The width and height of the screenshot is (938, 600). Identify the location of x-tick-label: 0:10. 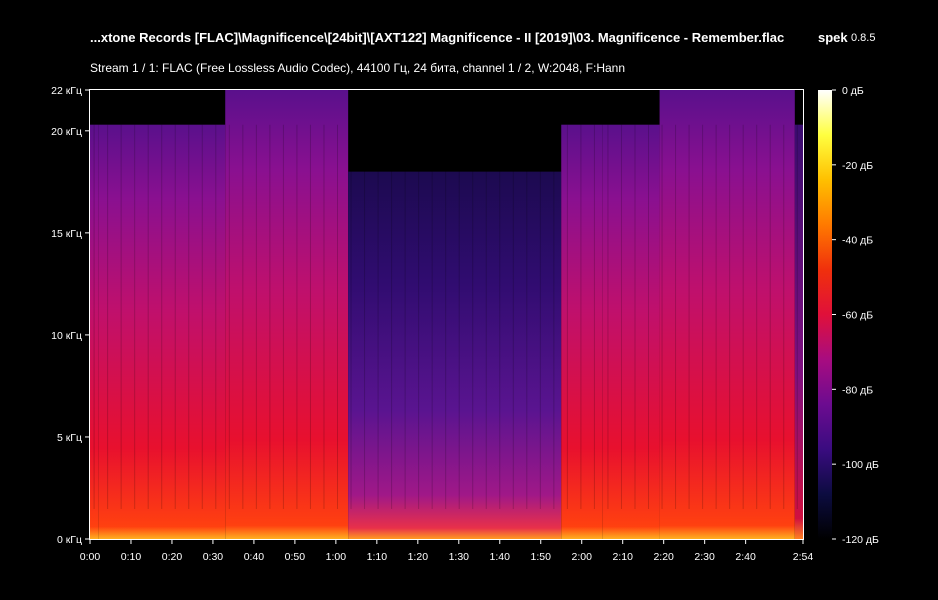
(131, 557).